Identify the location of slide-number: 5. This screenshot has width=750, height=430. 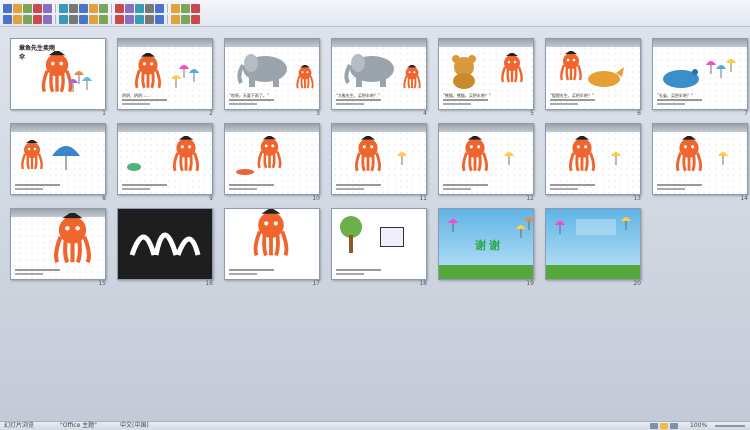
(532, 113).